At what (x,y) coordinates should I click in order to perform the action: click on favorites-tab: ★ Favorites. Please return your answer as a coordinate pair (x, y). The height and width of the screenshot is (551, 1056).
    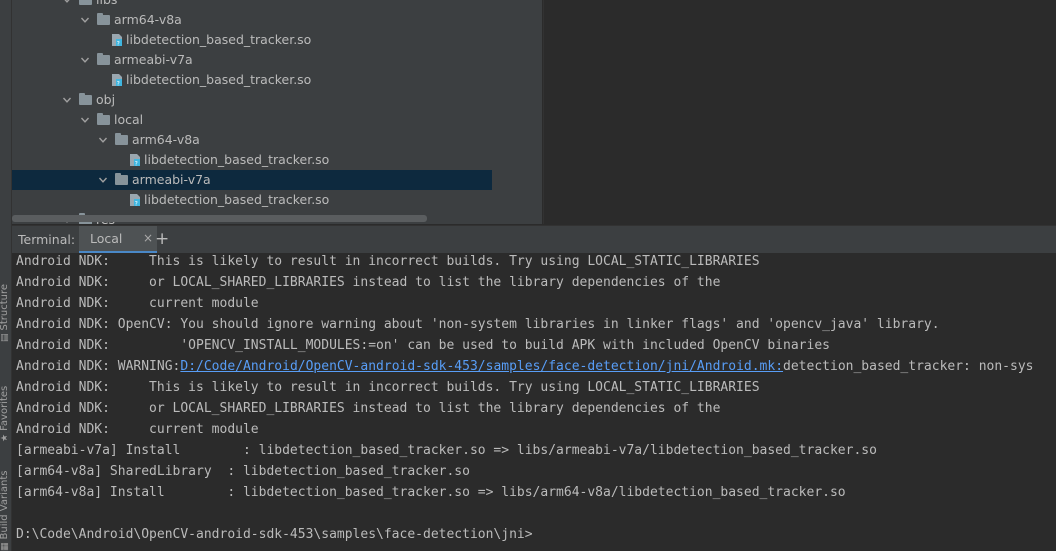
    Looking at the image, I should click on (5, 414).